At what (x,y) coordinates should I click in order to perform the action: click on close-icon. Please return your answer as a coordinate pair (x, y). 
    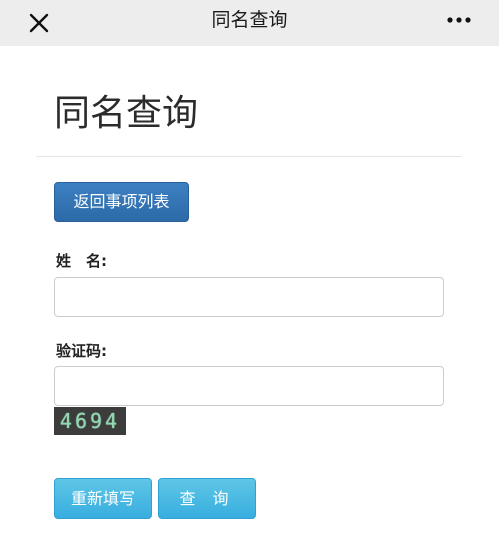
    Looking at the image, I should click on (39, 23).